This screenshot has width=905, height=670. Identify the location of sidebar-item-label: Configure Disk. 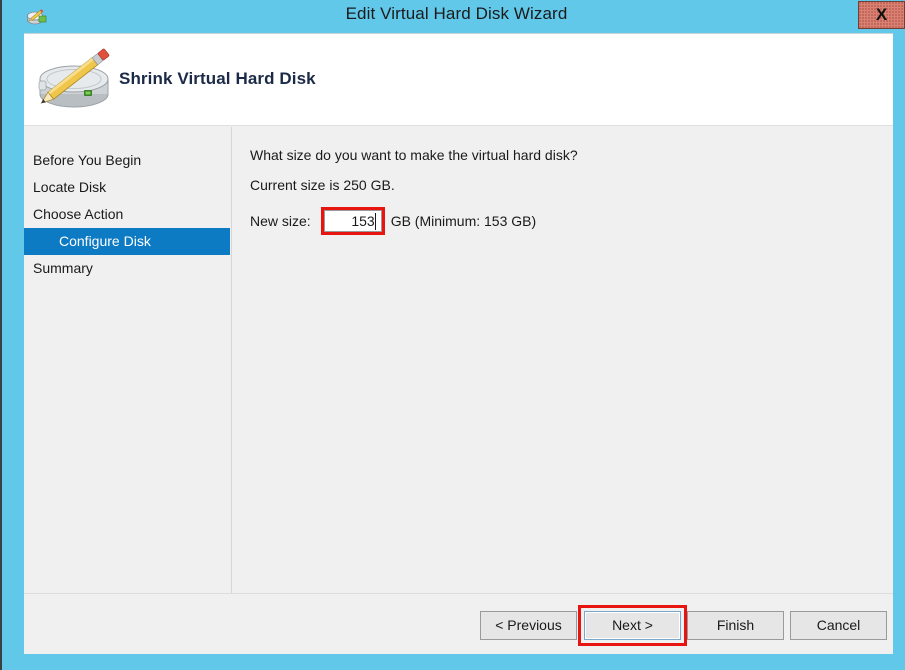
(105, 241).